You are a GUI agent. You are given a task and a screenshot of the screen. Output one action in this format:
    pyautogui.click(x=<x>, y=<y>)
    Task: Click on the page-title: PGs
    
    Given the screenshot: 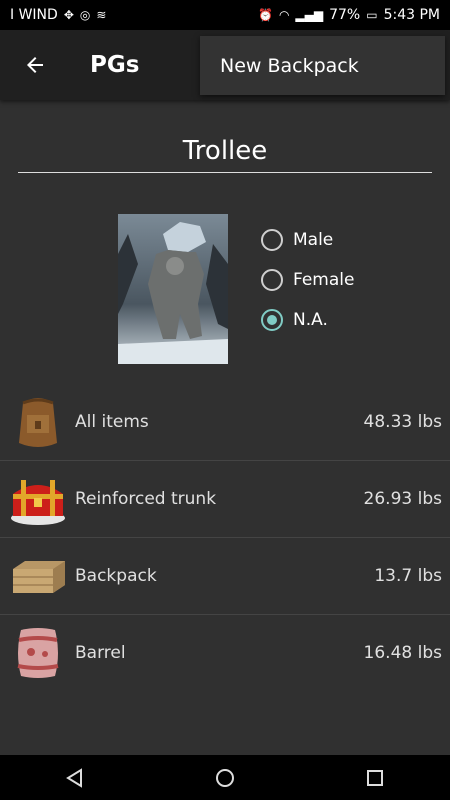 What is the action you would take?
    pyautogui.click(x=115, y=65)
    